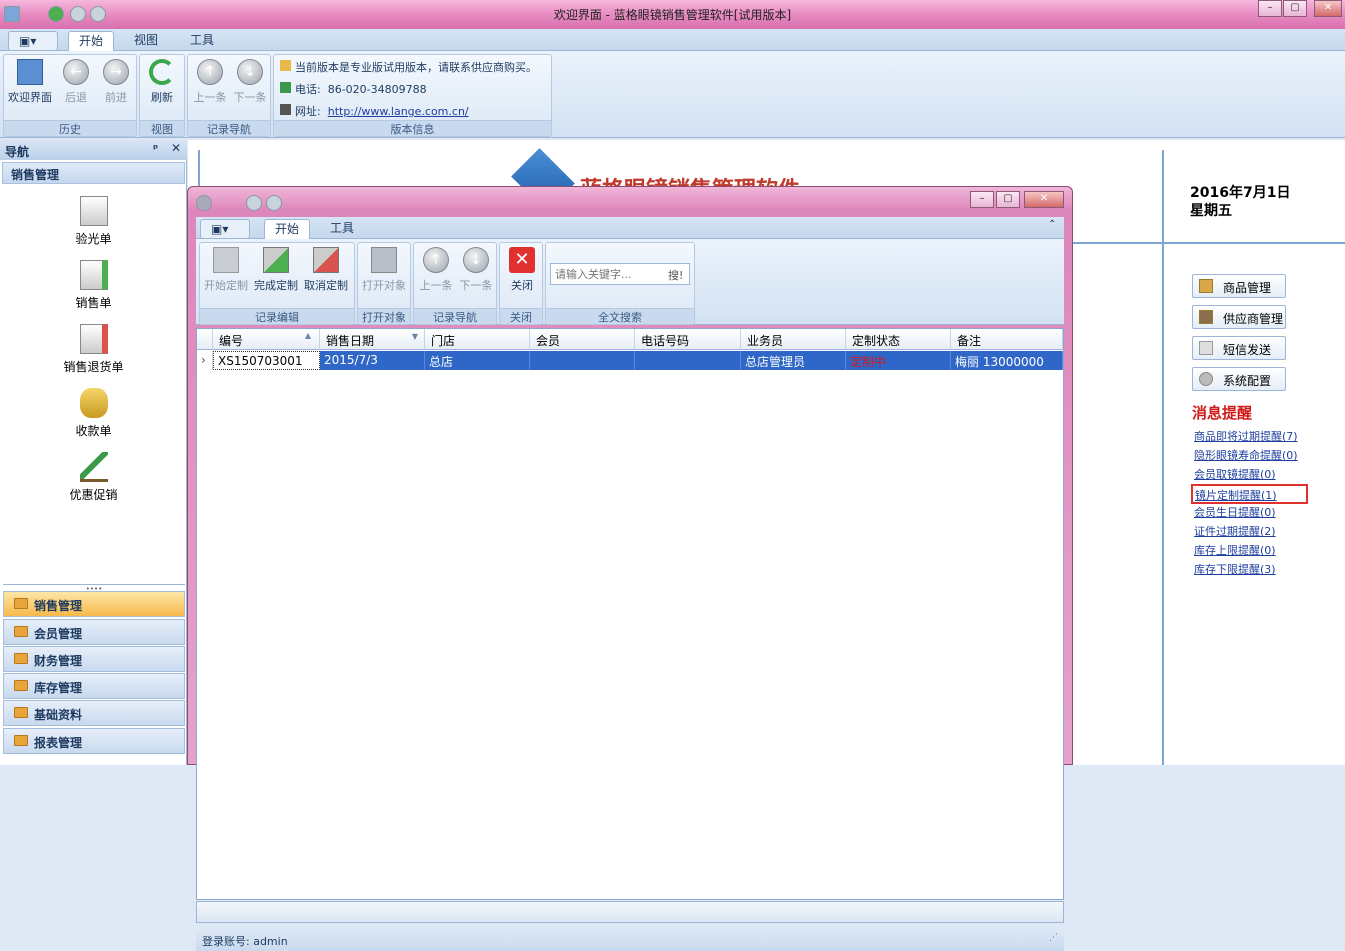  I want to click on nav-item-sales-return: 销售退货单, so click(93, 349).